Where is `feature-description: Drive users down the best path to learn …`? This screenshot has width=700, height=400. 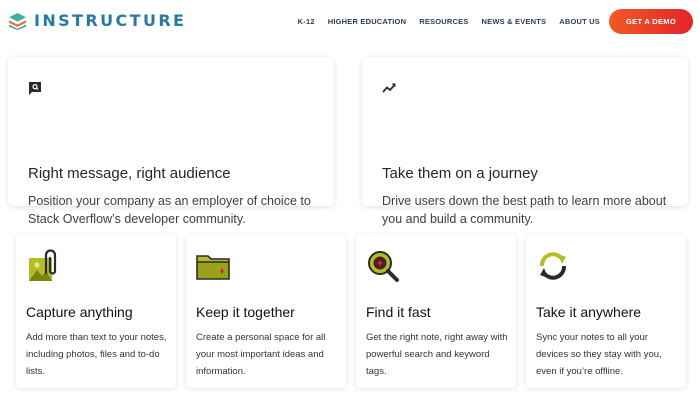 feature-description: Drive users down the best path to learn … is located at coordinates (524, 210).